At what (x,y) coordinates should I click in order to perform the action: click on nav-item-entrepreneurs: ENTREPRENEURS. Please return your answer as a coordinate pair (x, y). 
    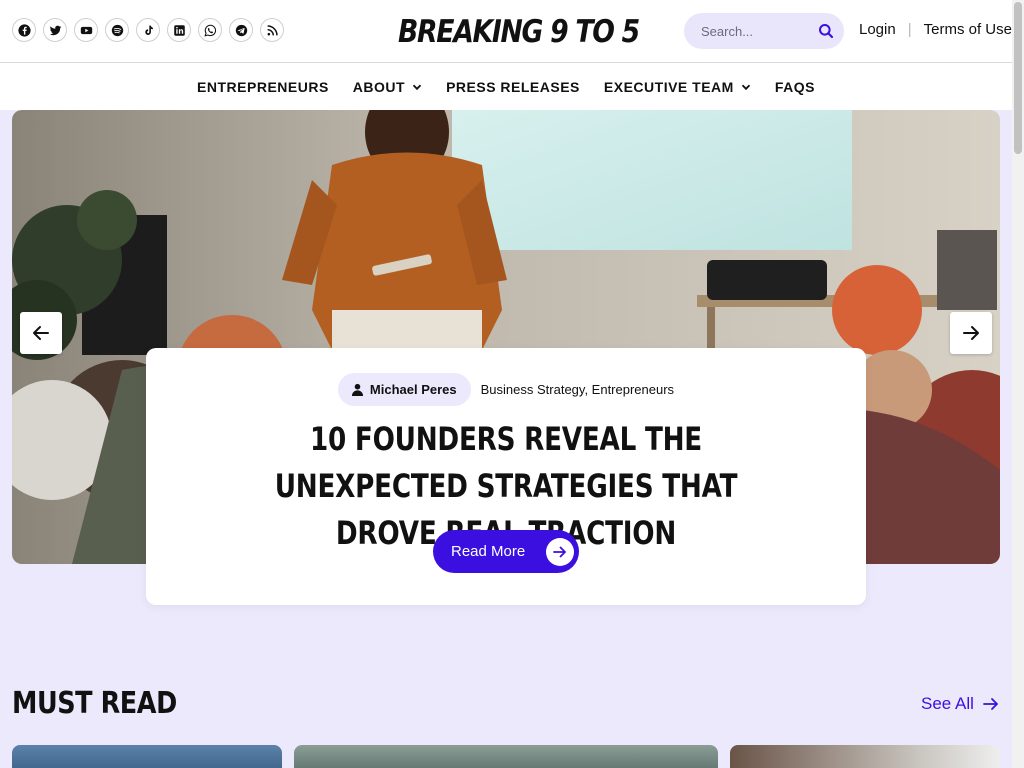
    Looking at the image, I should click on (263, 87).